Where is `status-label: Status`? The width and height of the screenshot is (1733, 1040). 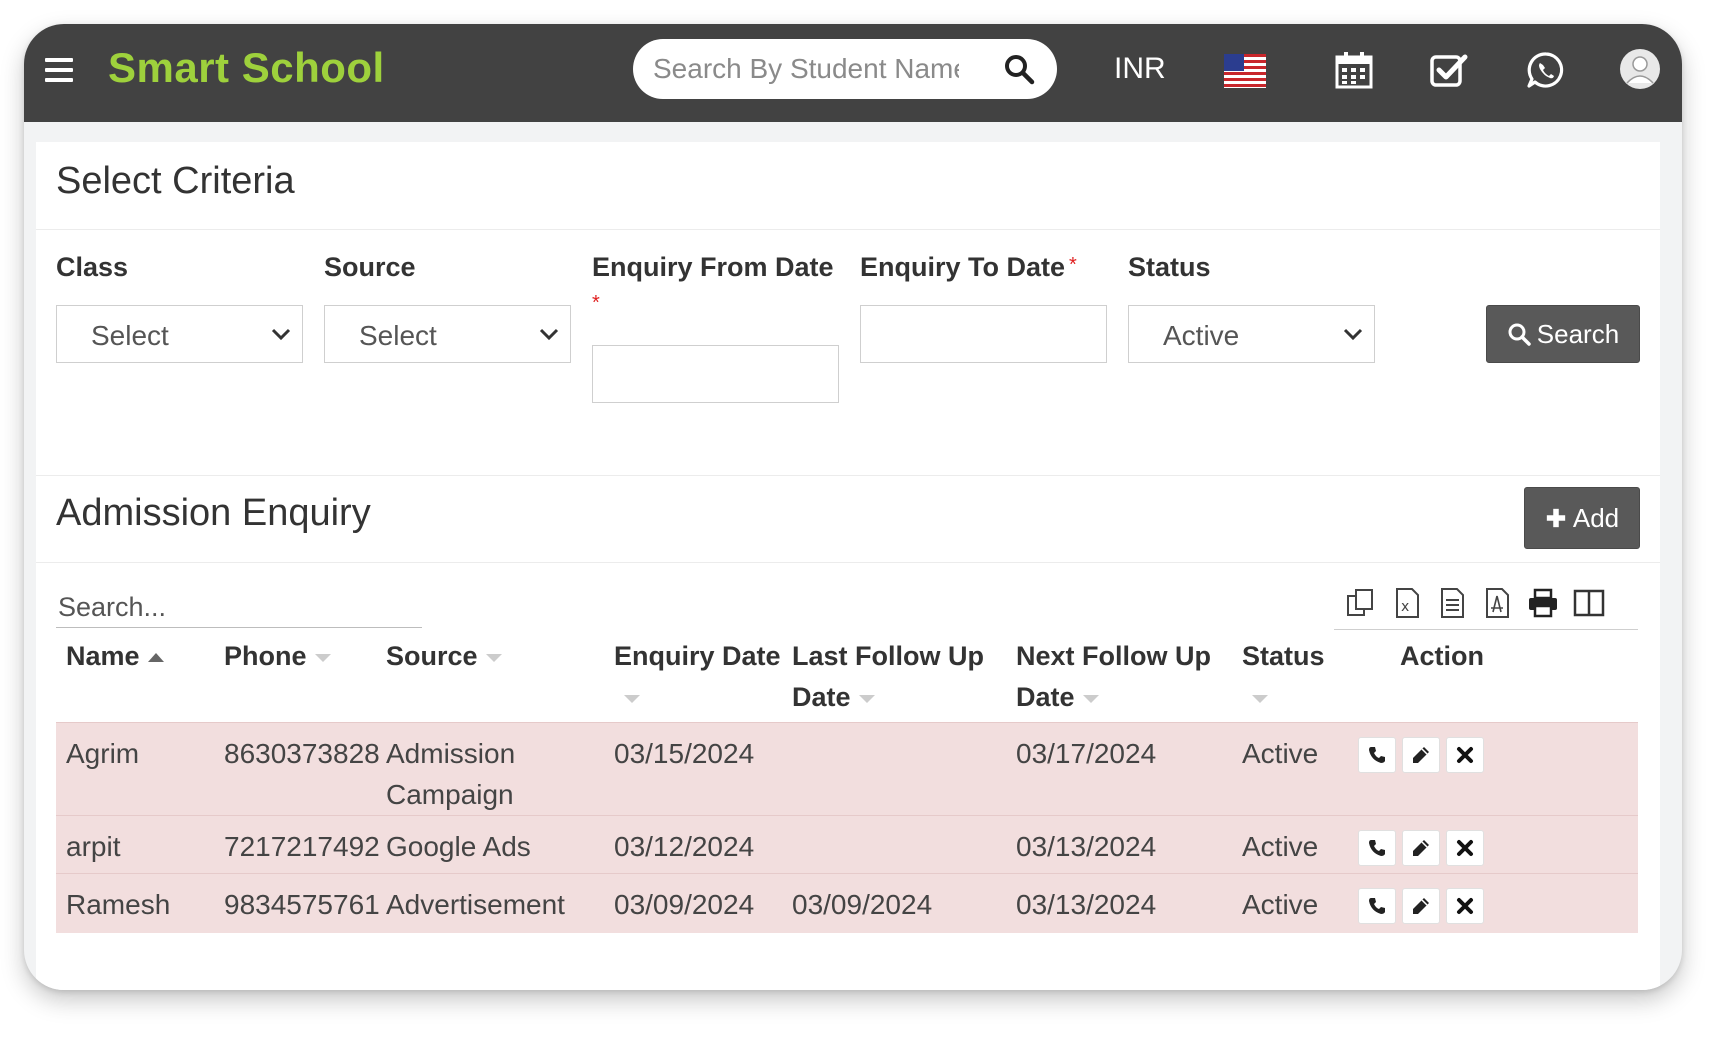 status-label: Status is located at coordinates (1169, 267).